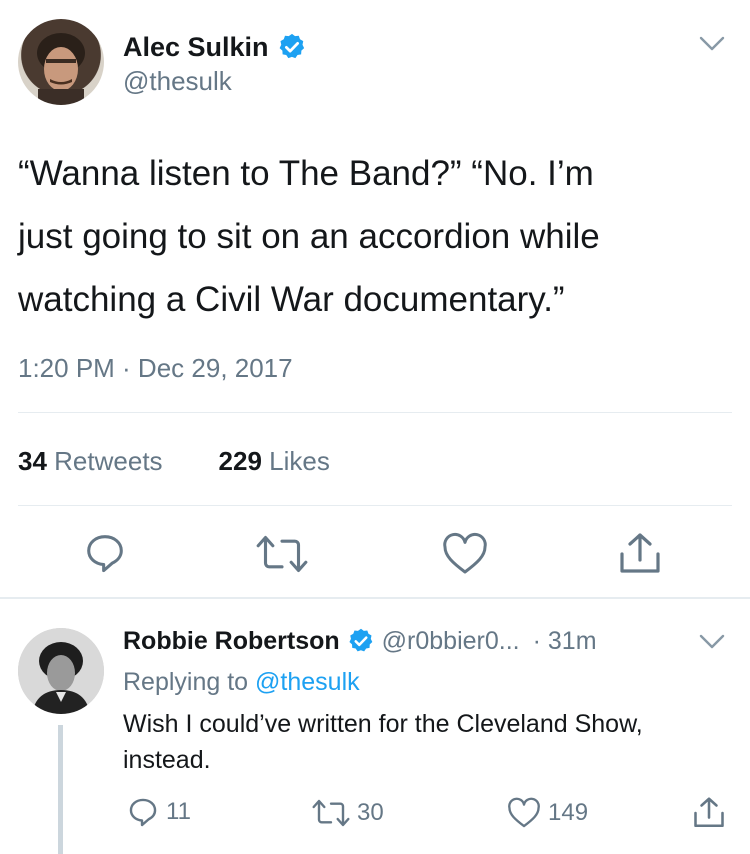 This screenshot has width=750, height=854. Describe the element at coordinates (240, 461) in the screenshot. I see `likes-count: 229` at that location.